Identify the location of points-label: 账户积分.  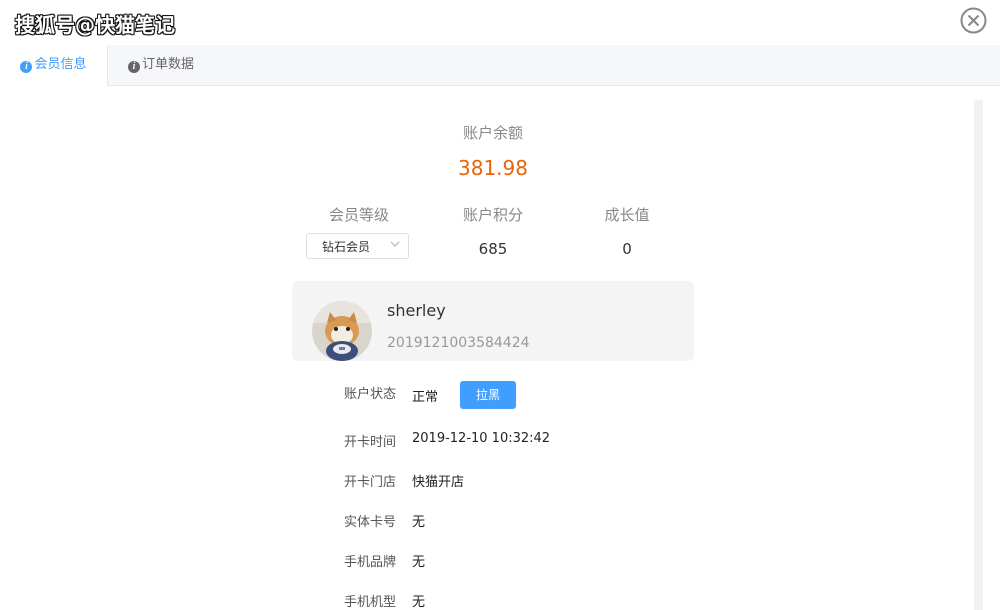
(492, 215).